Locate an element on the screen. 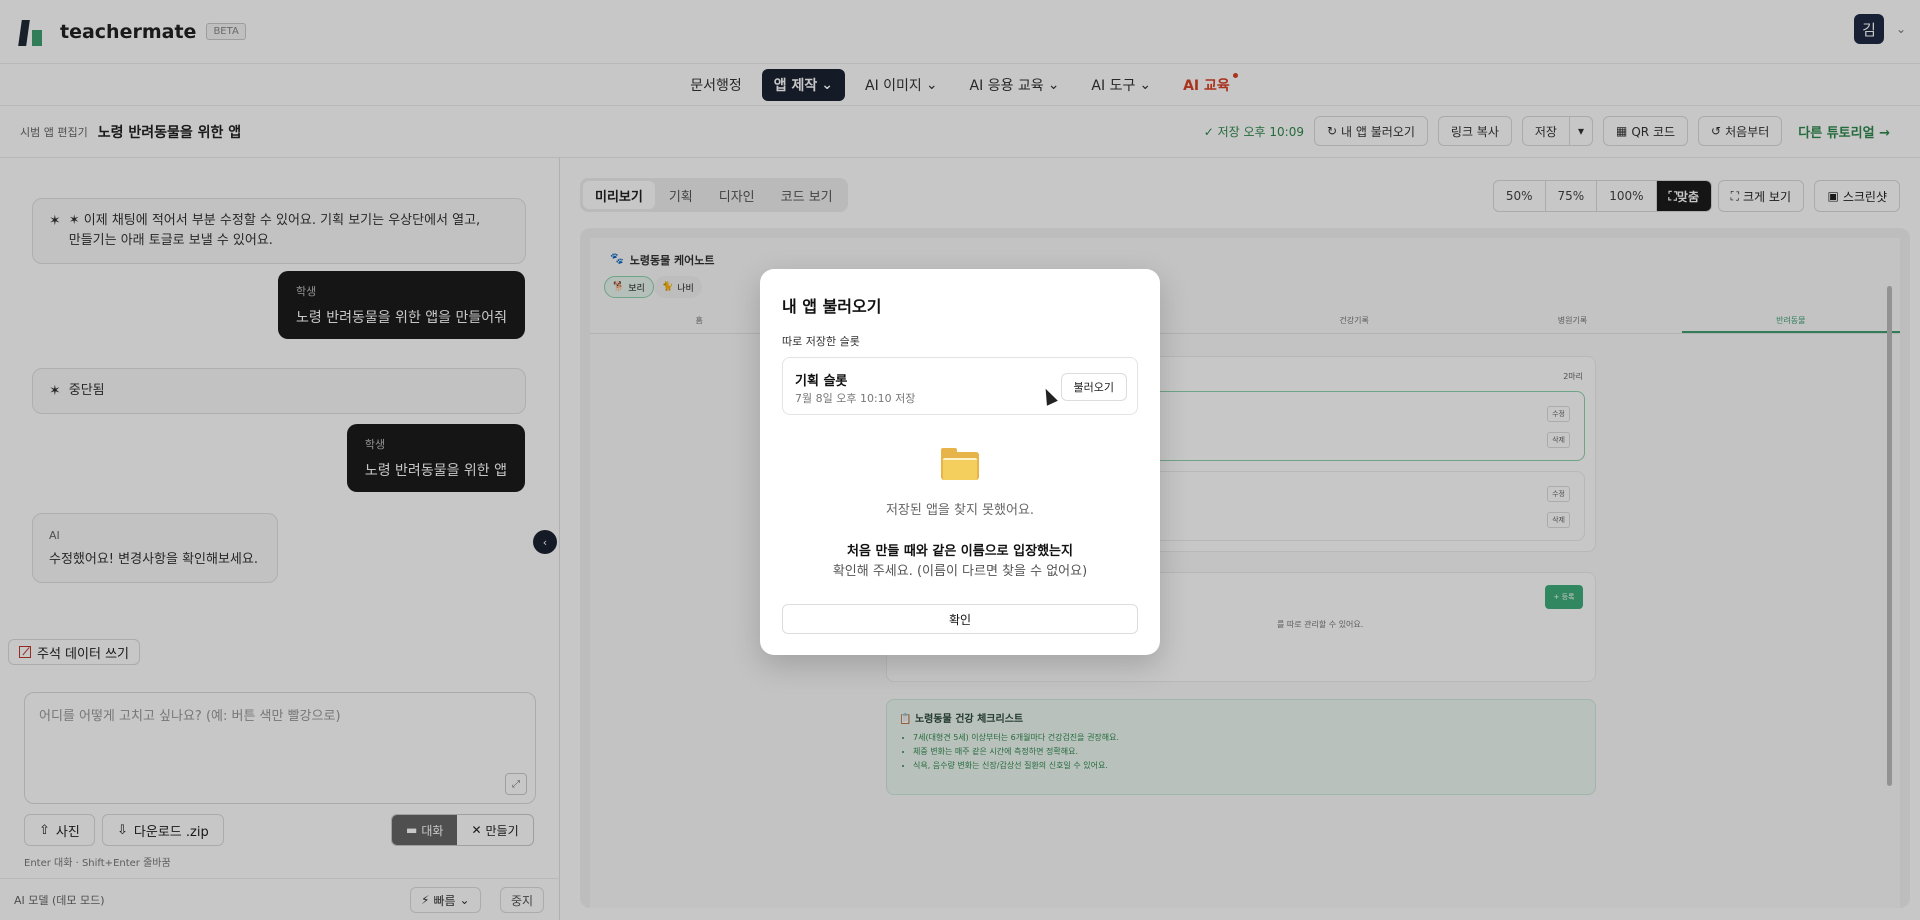 The width and height of the screenshot is (1920, 920). dialog-title: 내 앱 불러오기 is located at coordinates (832, 306).